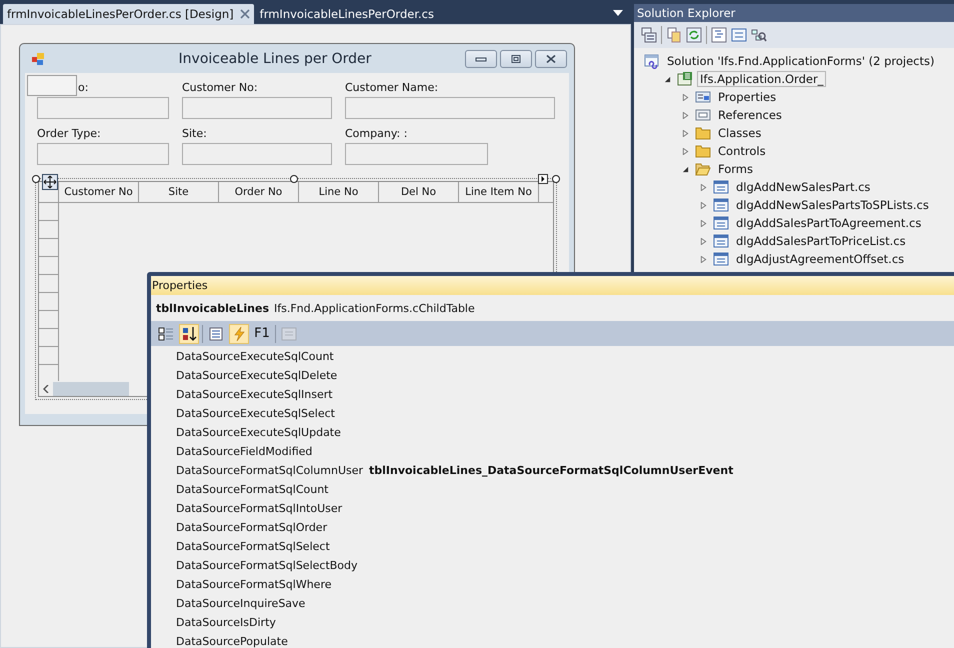 This screenshot has width=954, height=648. I want to click on maximize-icon, so click(516, 58).